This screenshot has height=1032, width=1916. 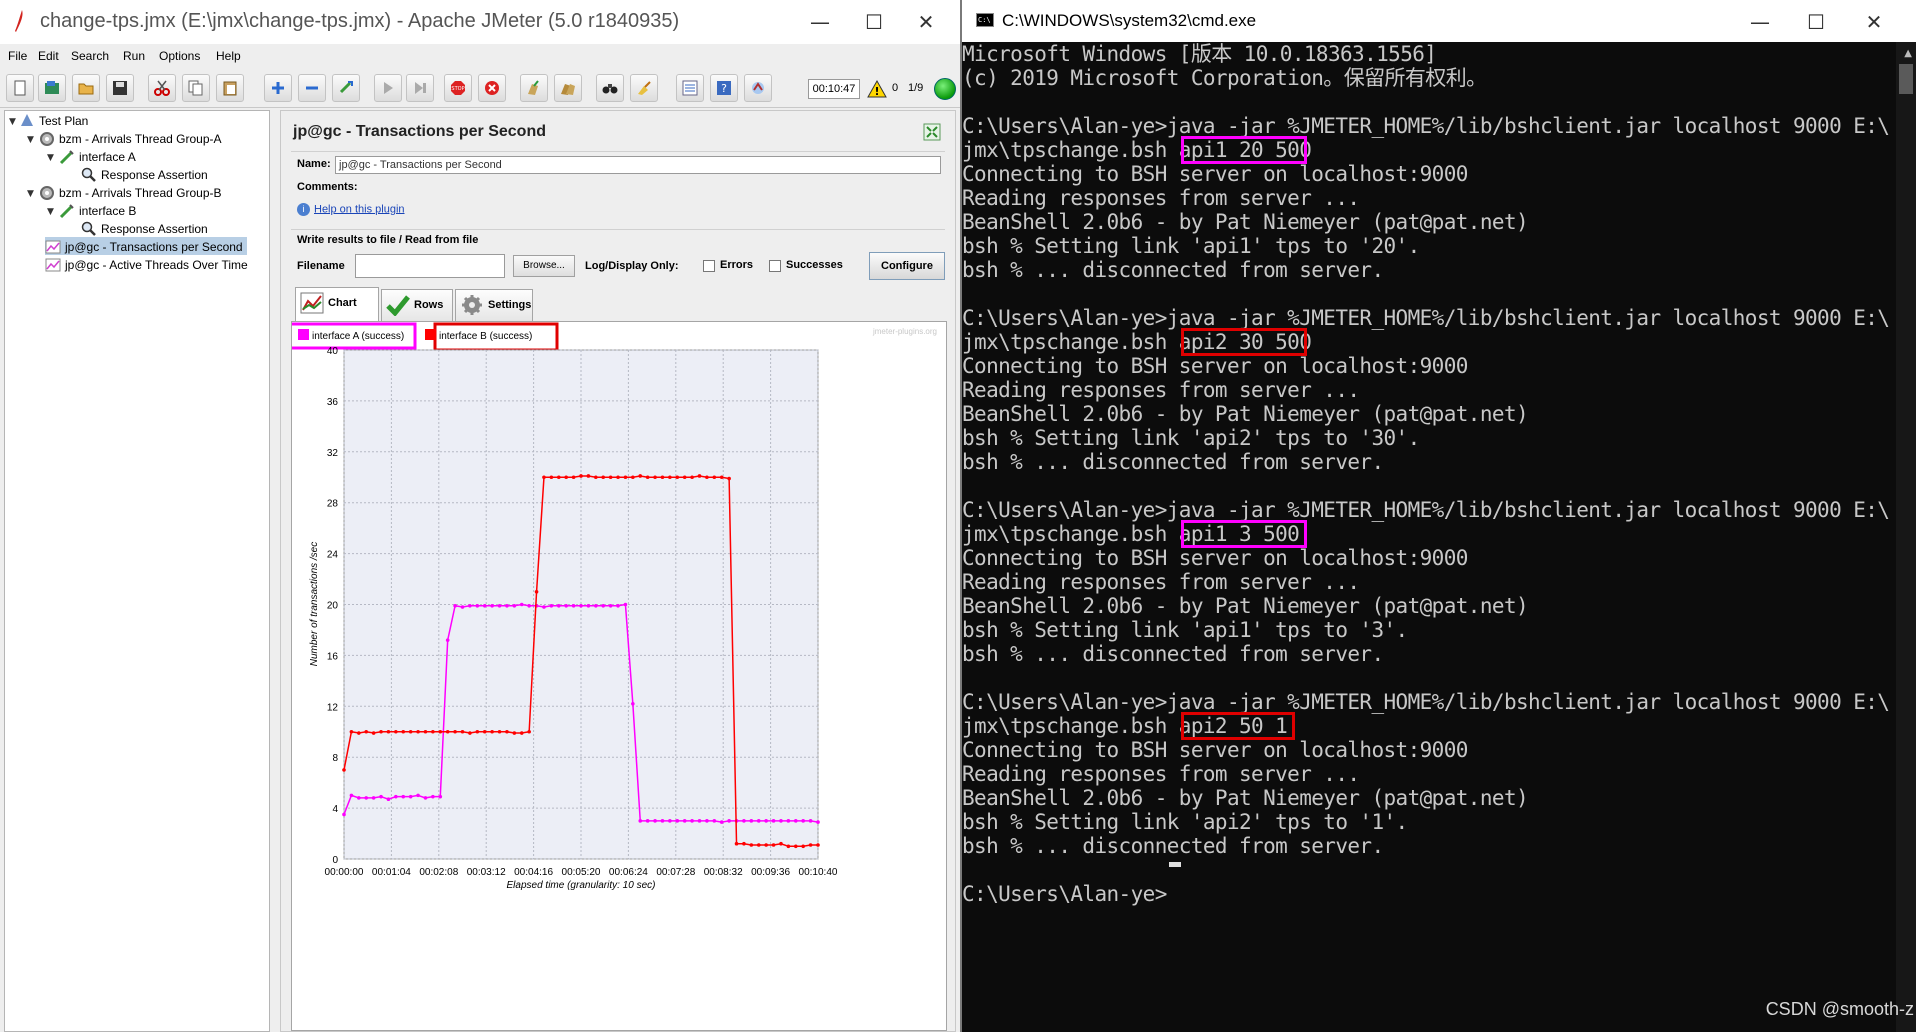 I want to click on tree-item-transactions-per-second: jp@gc - Transactions per Second, so click(x=146, y=246).